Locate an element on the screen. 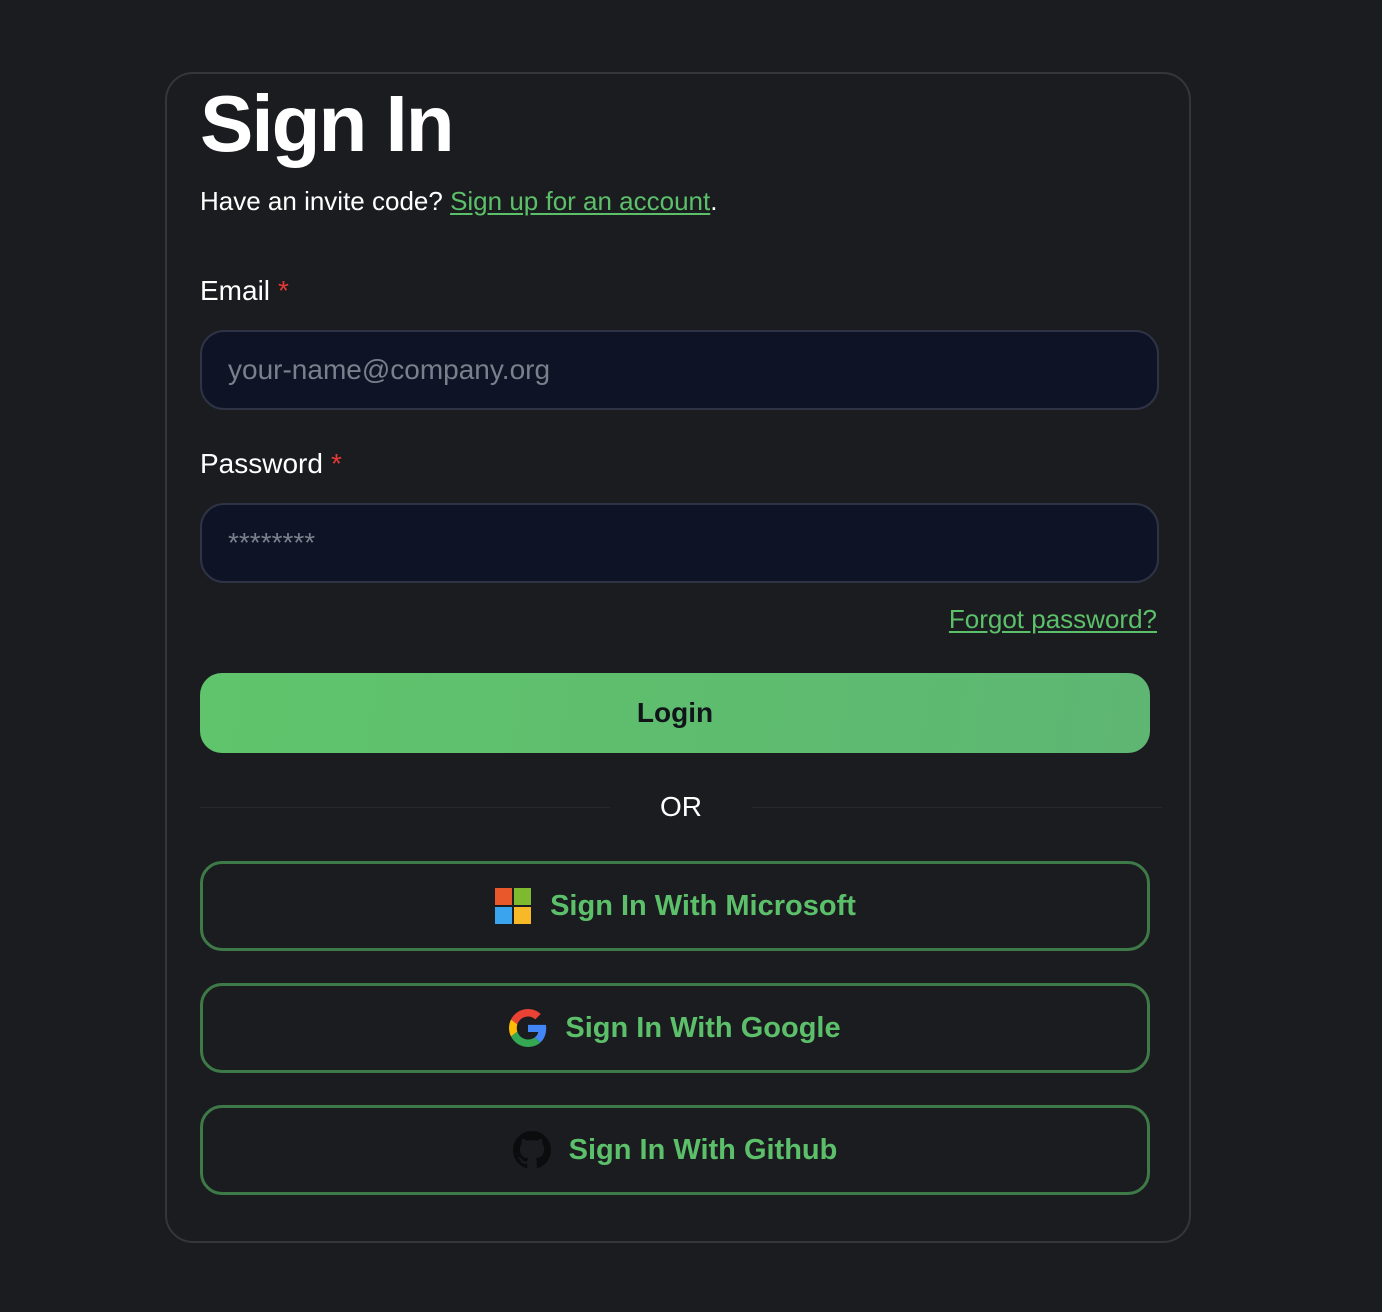 The image size is (1382, 1312). email-label: Email * is located at coordinates (244, 291).